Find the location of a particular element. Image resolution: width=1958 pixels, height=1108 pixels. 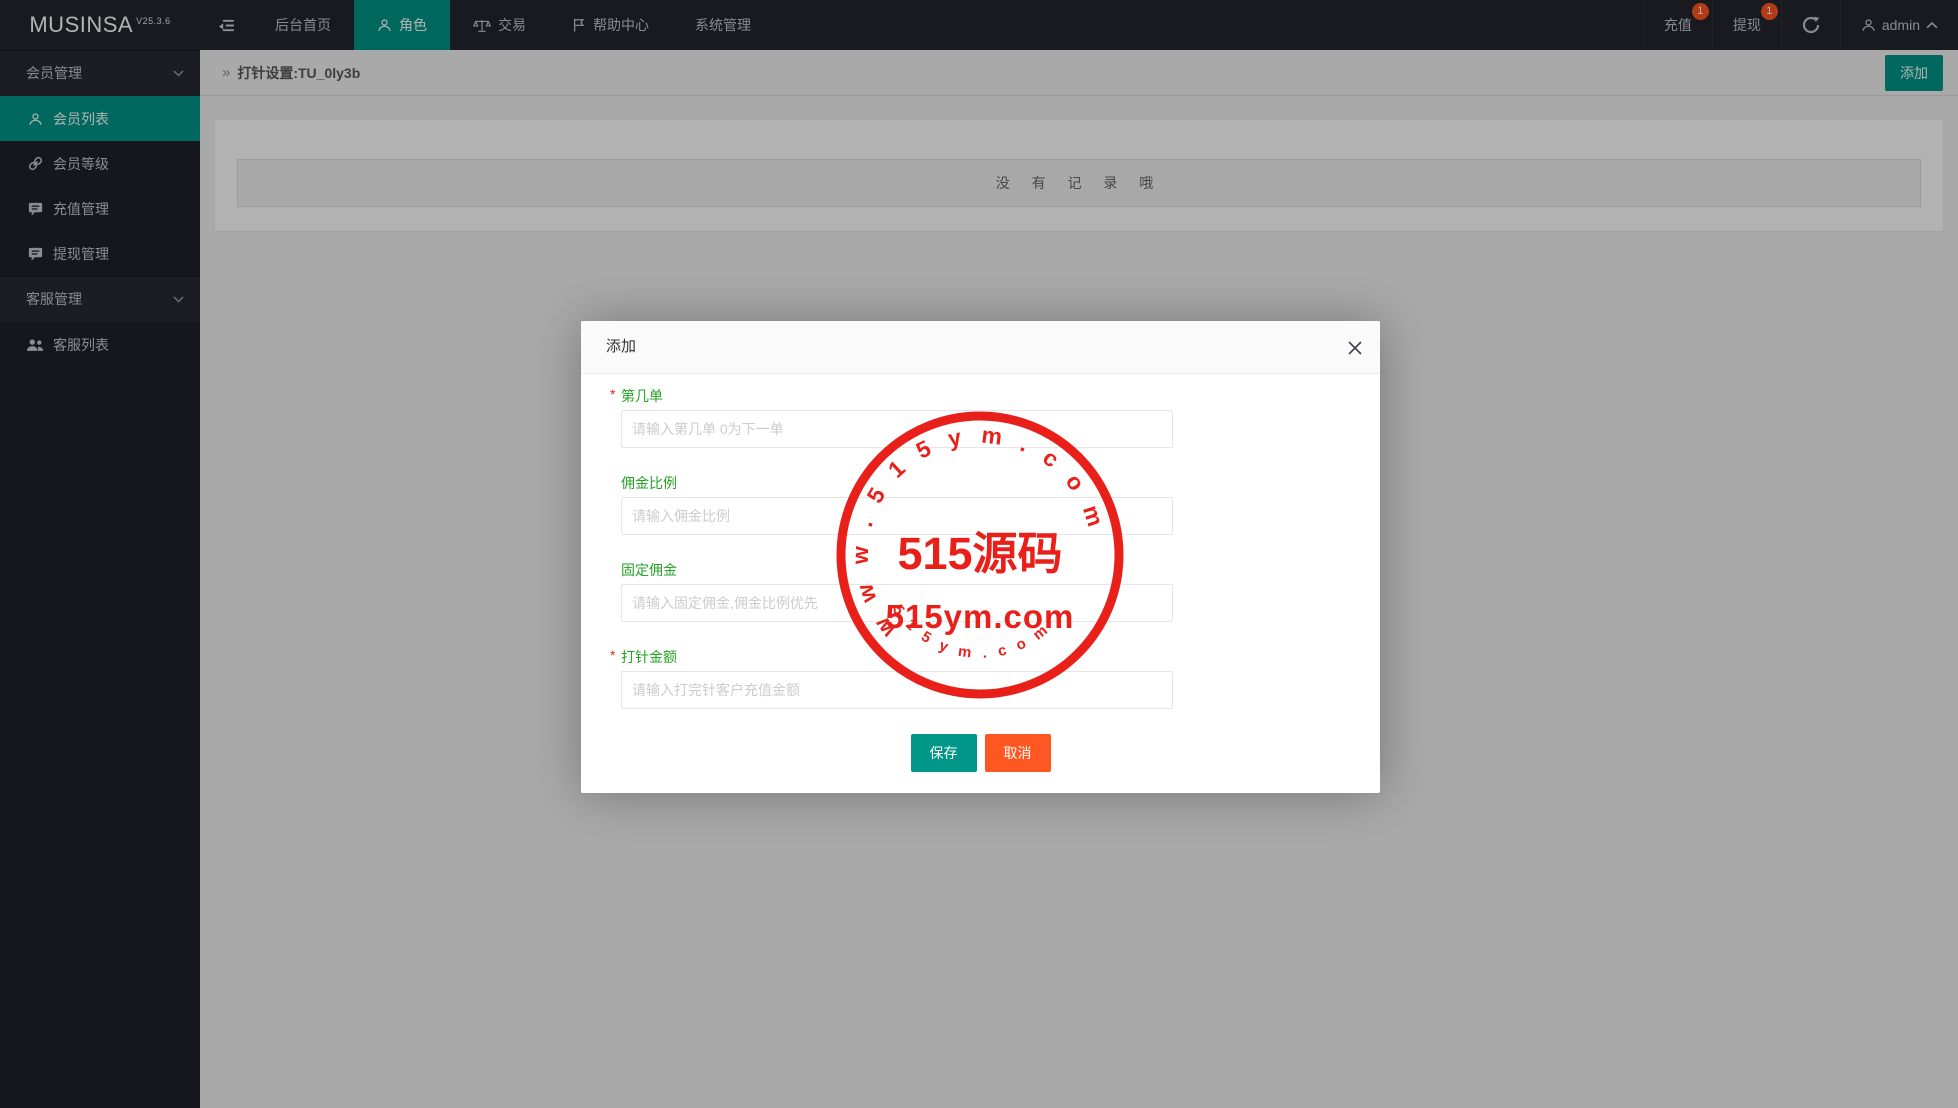

commission-ratio-input is located at coordinates (897, 516).